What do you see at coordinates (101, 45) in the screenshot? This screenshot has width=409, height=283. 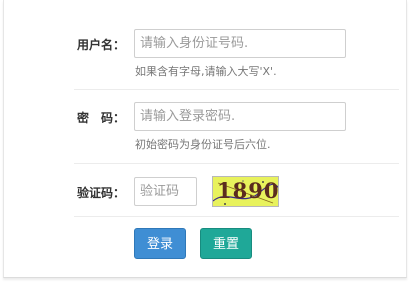 I see `username-label: 用户名：` at bounding box center [101, 45].